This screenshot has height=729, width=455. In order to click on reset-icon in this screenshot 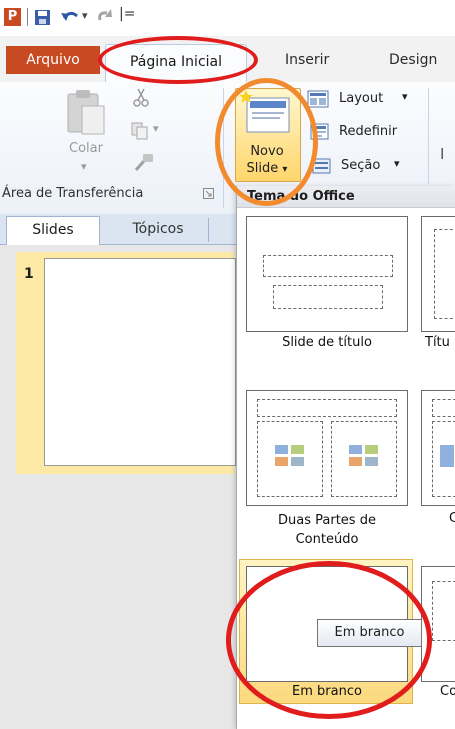, I will do `click(320, 132)`.